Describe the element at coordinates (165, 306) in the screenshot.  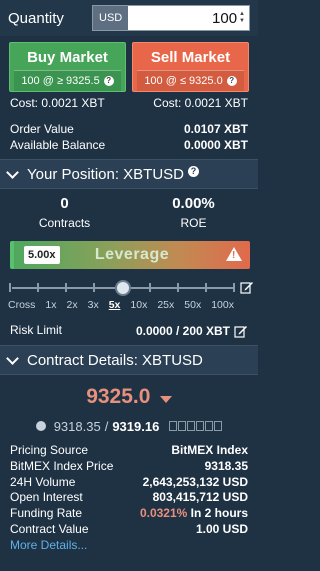
I see `leverage-tick-label: 25x` at that location.